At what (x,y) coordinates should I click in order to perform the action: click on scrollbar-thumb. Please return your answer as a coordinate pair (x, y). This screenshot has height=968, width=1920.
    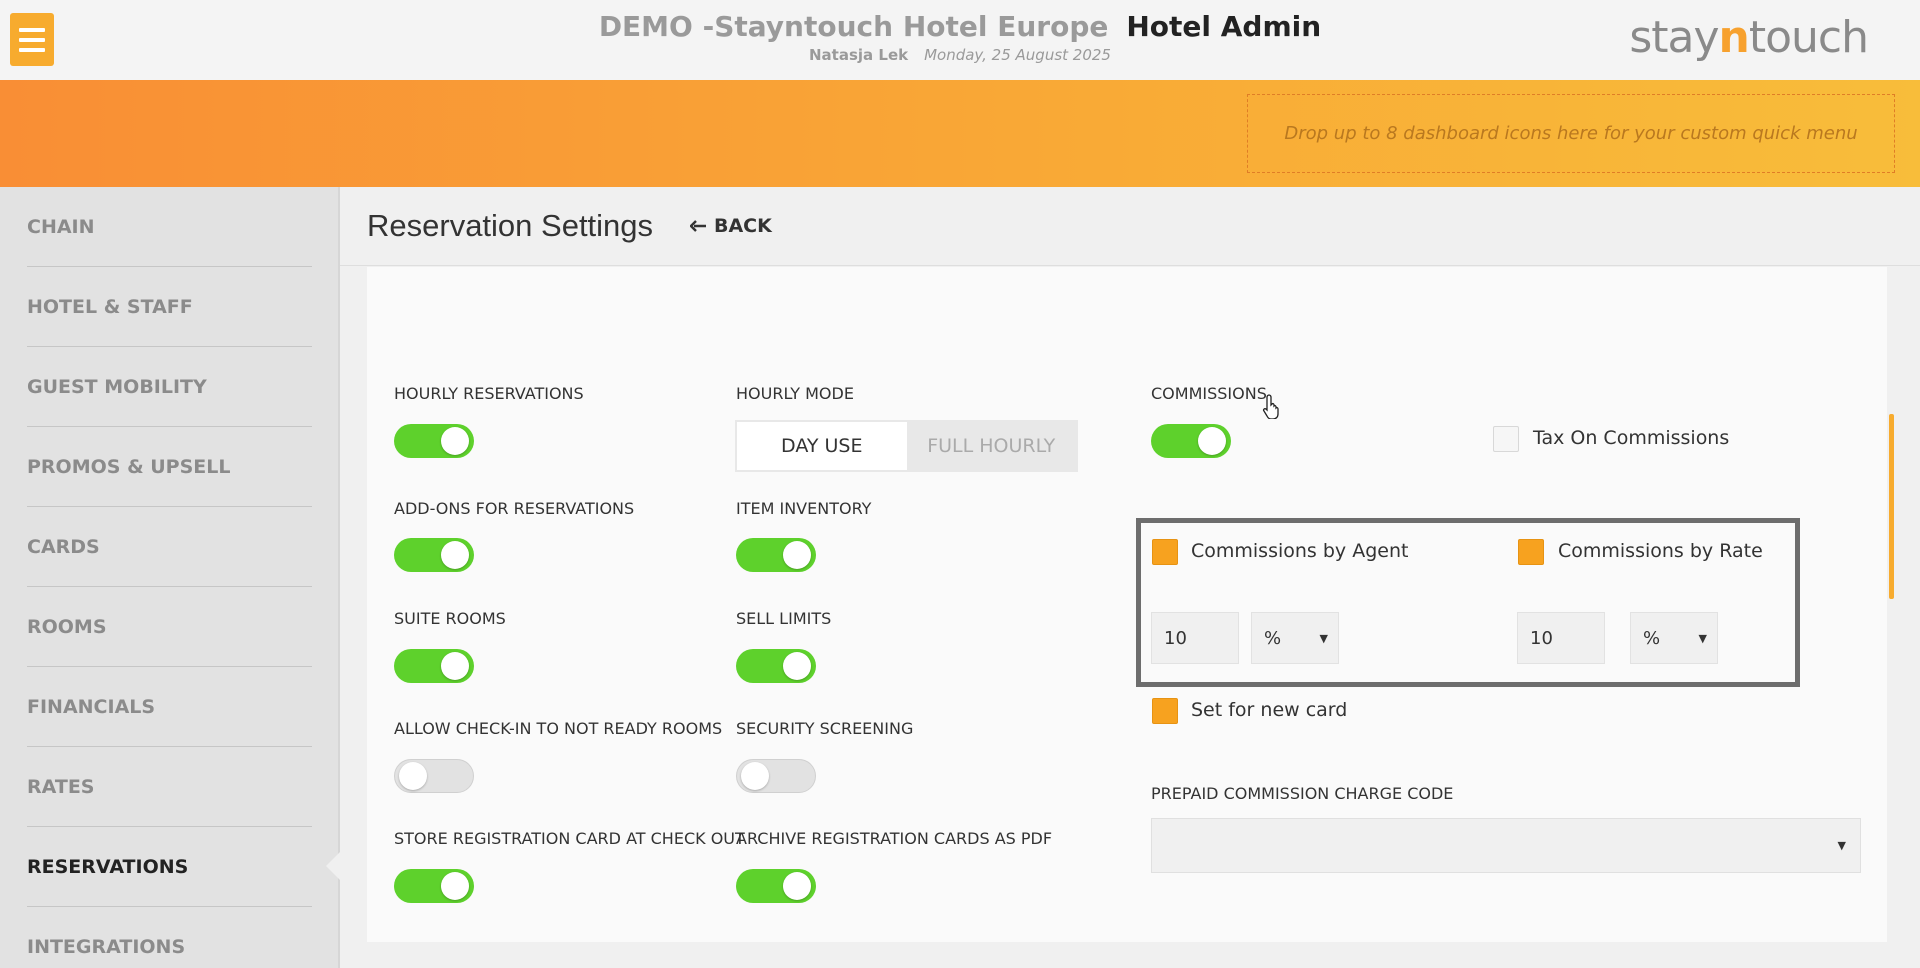
    Looking at the image, I should click on (1891, 506).